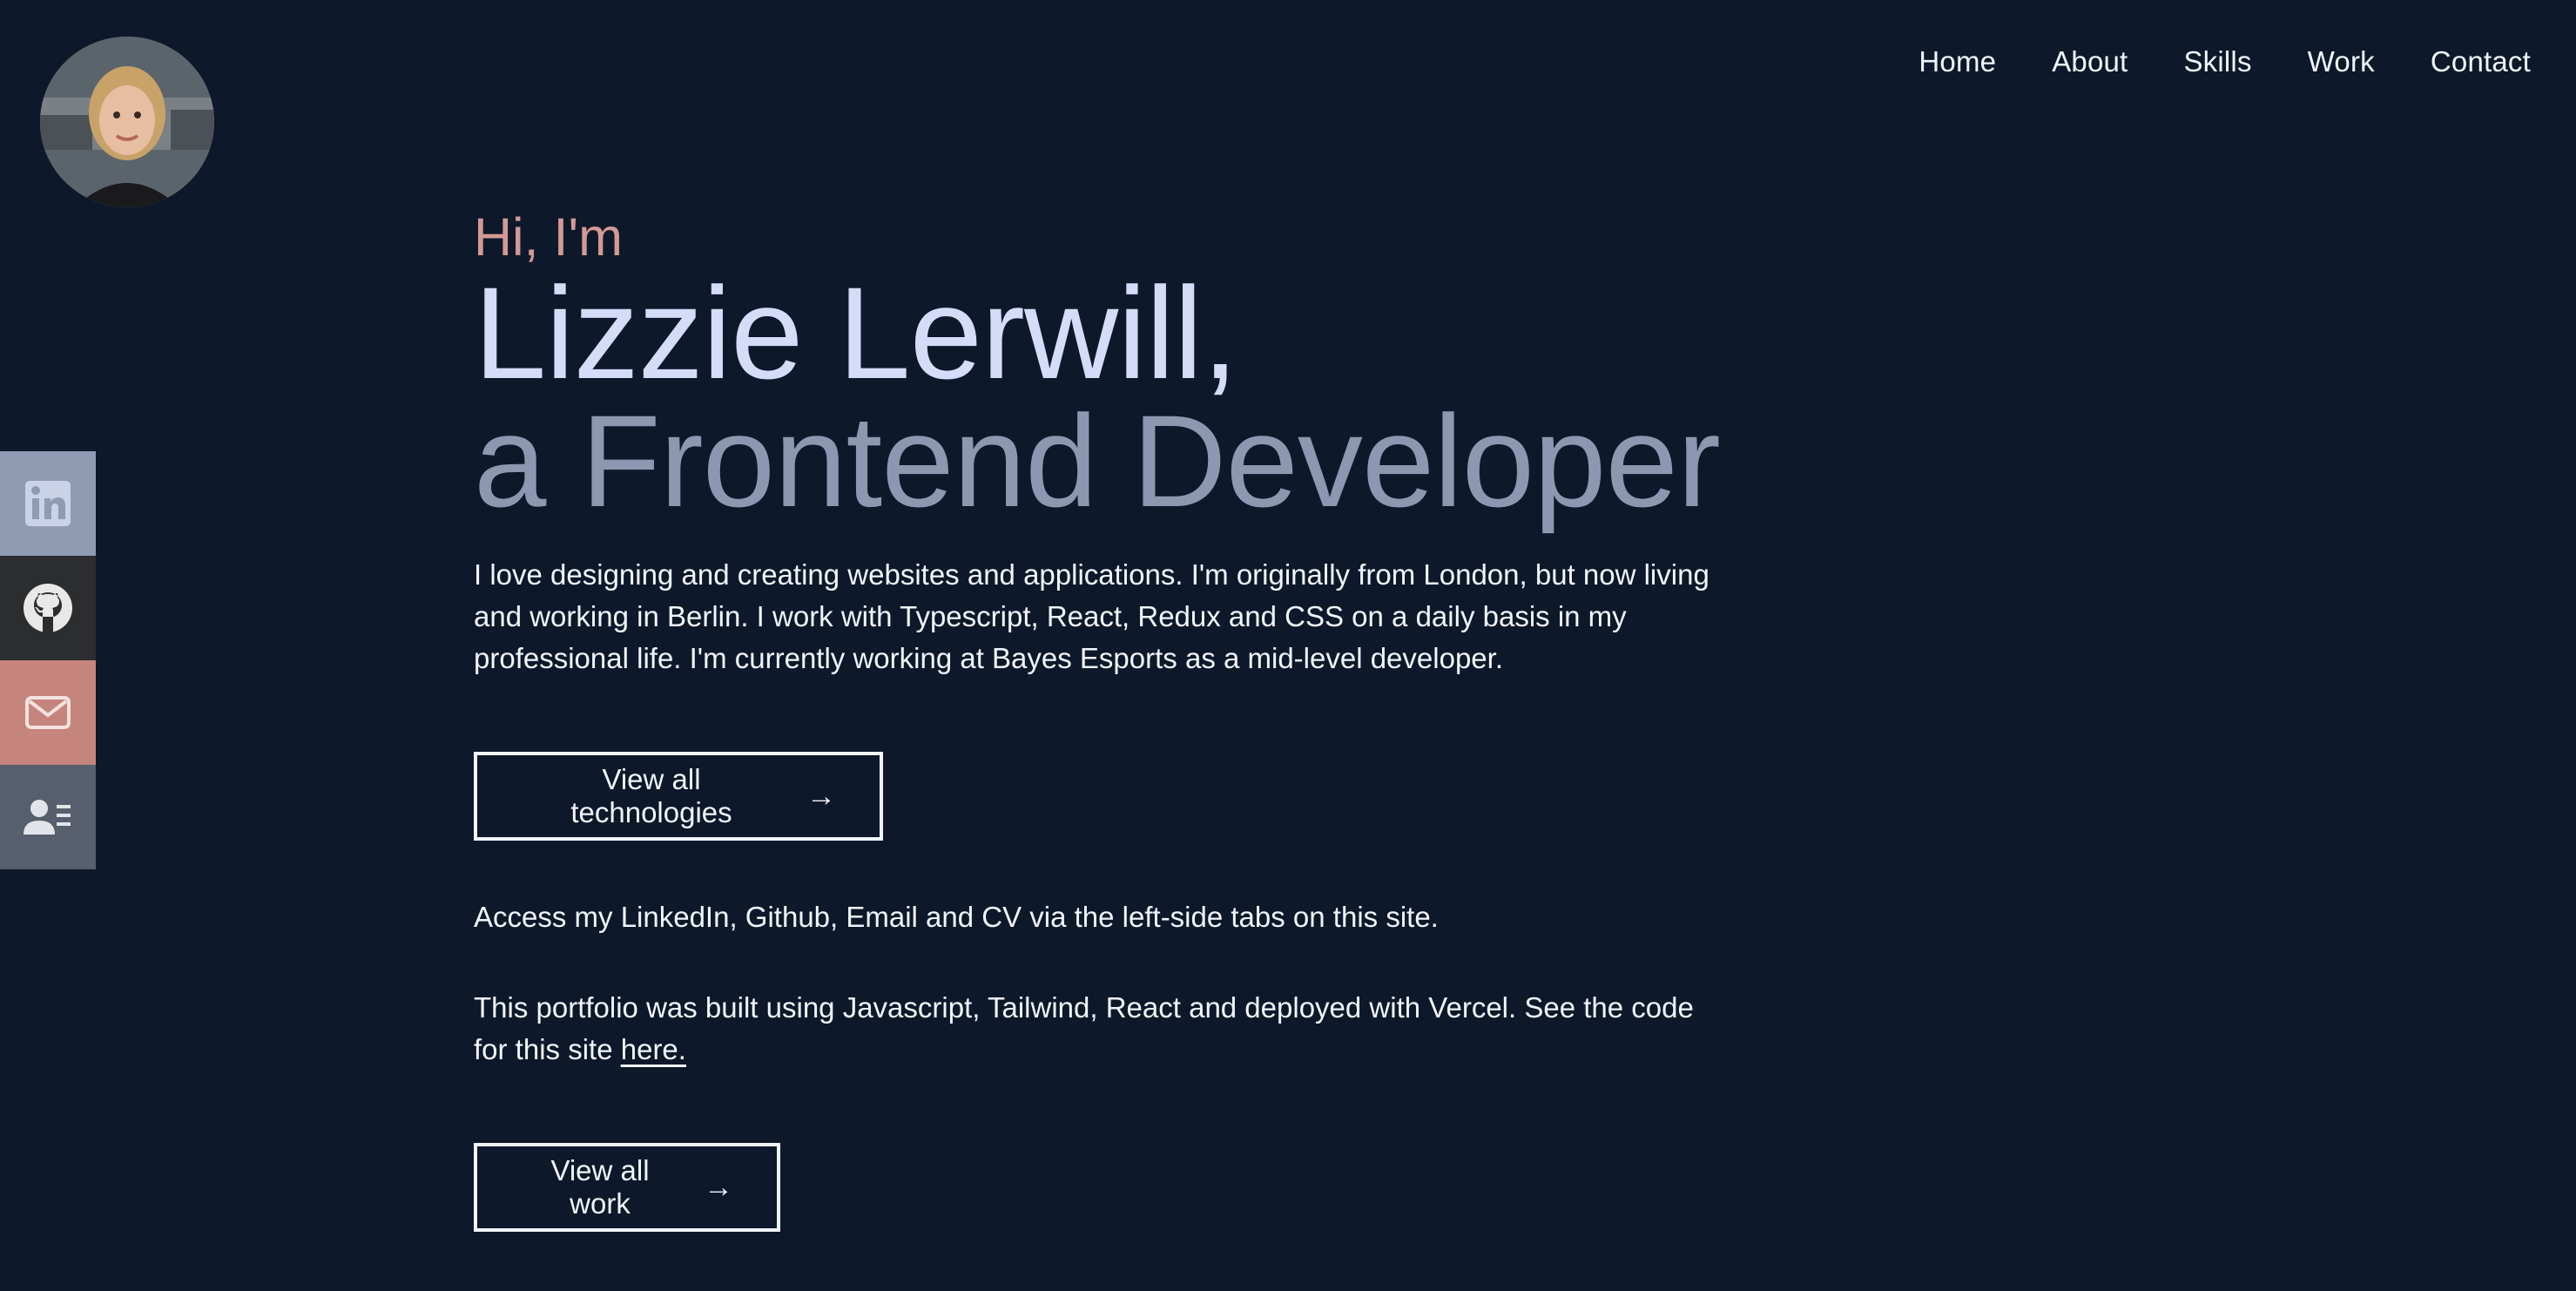 The height and width of the screenshot is (1291, 2576). Describe the element at coordinates (1098, 461) in the screenshot. I see `hero-role: a Frontend Developer` at that location.